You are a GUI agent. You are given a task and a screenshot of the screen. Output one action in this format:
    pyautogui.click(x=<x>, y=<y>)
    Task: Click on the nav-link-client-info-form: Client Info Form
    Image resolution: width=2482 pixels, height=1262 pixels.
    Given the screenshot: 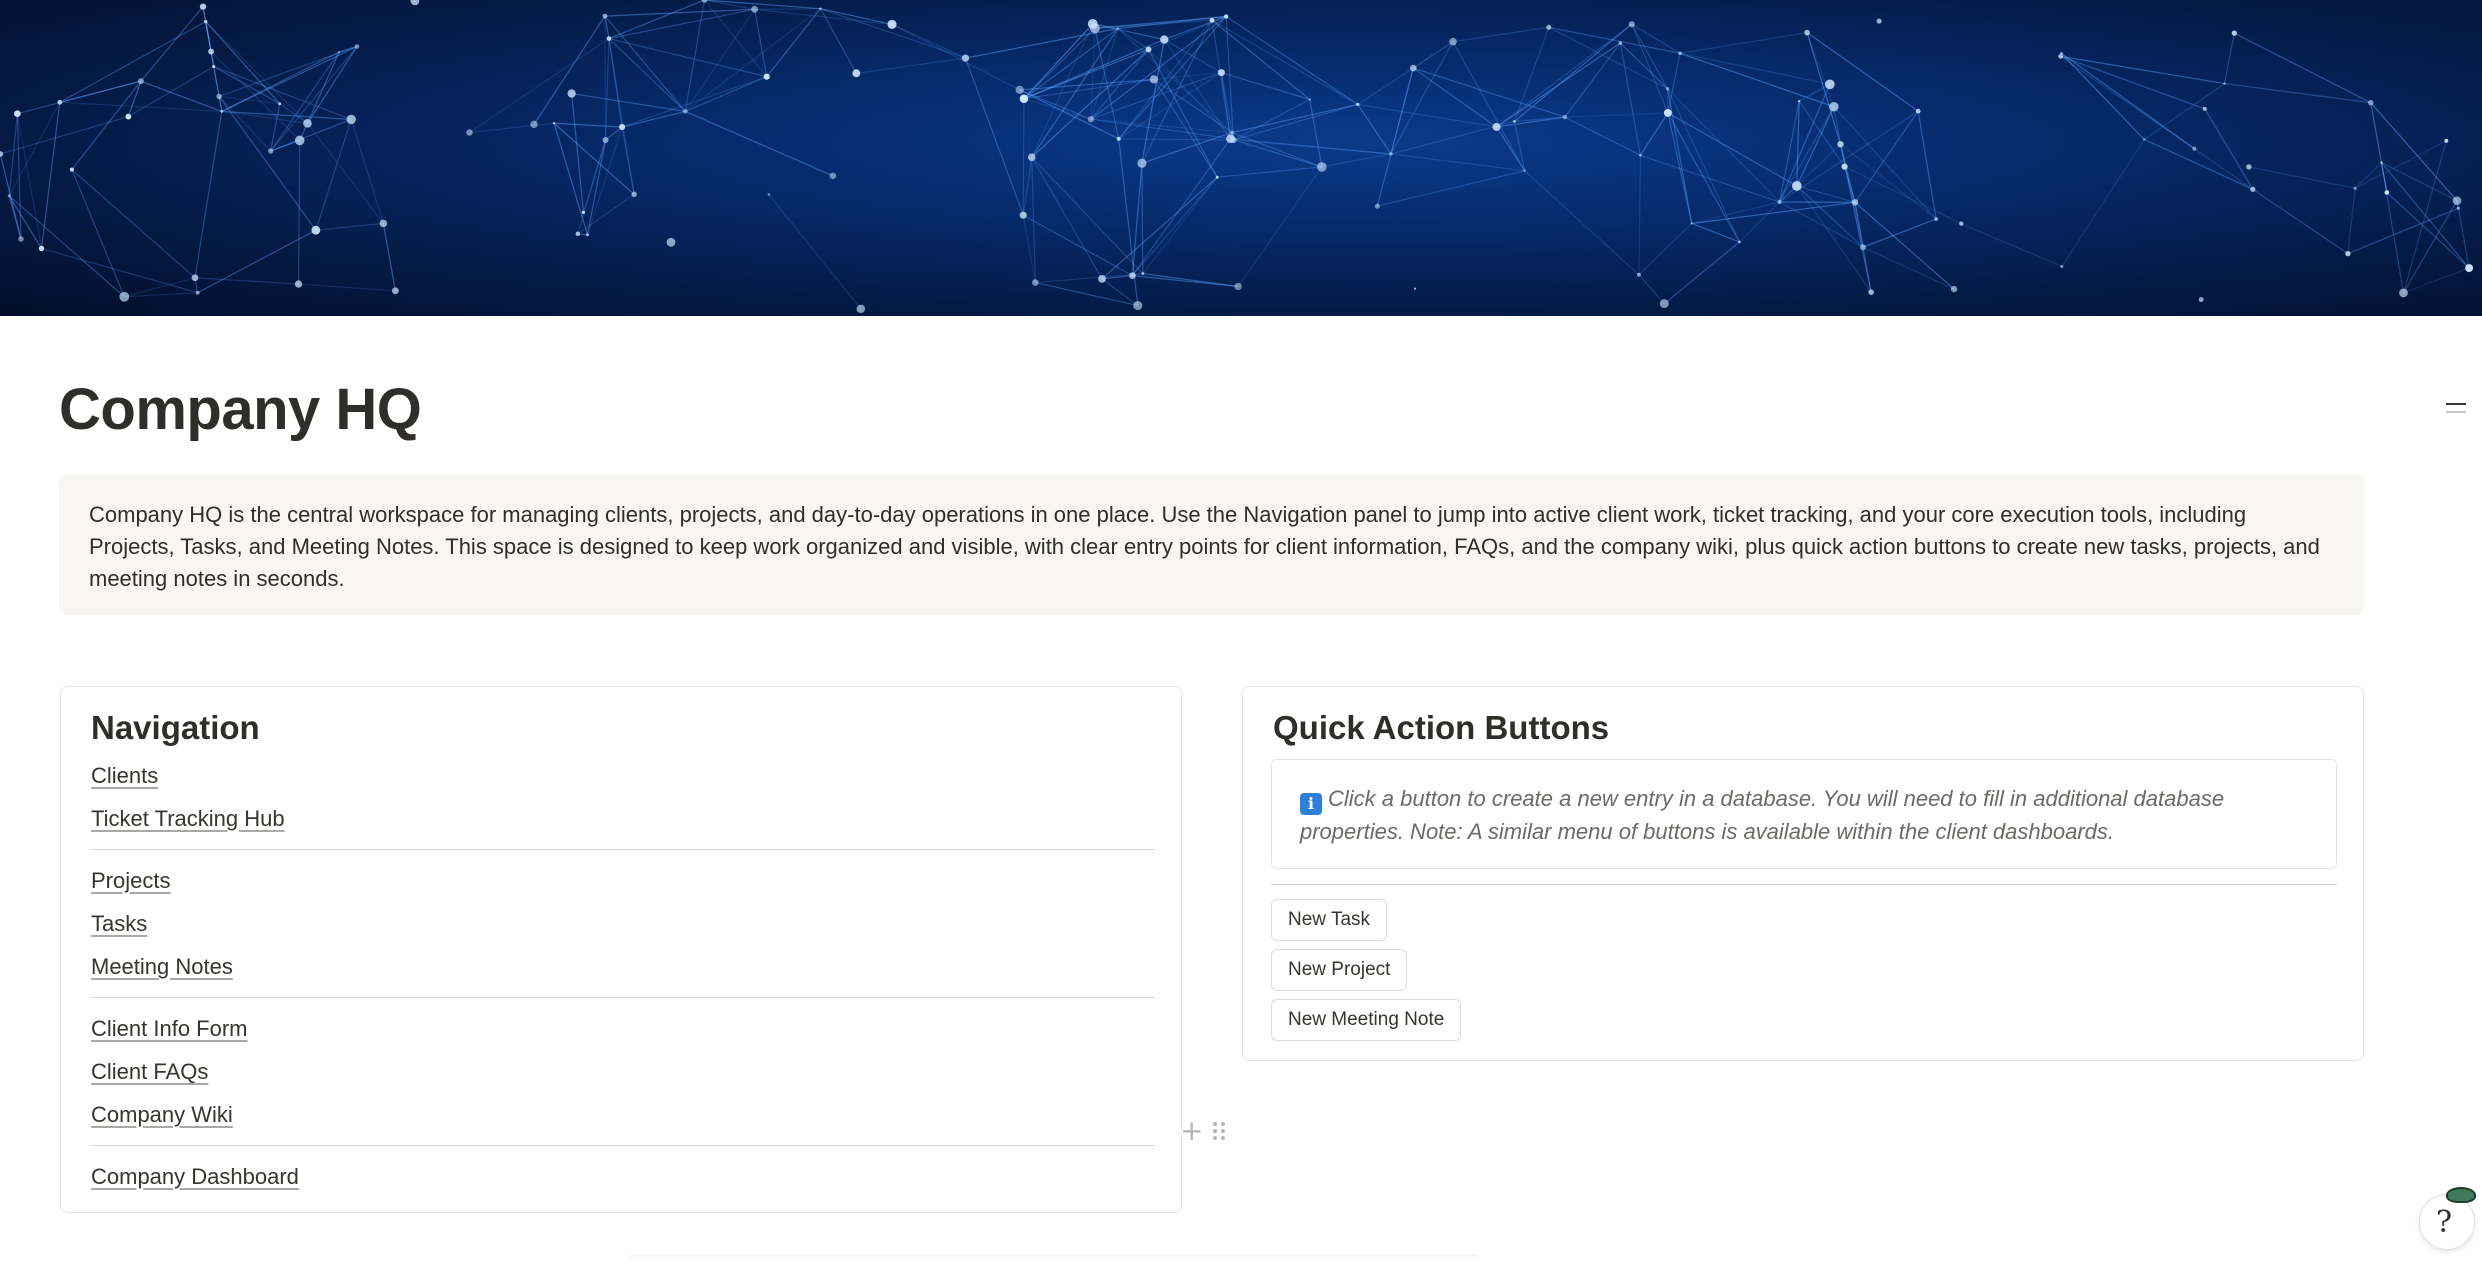 What is the action you would take?
    pyautogui.click(x=169, y=1029)
    